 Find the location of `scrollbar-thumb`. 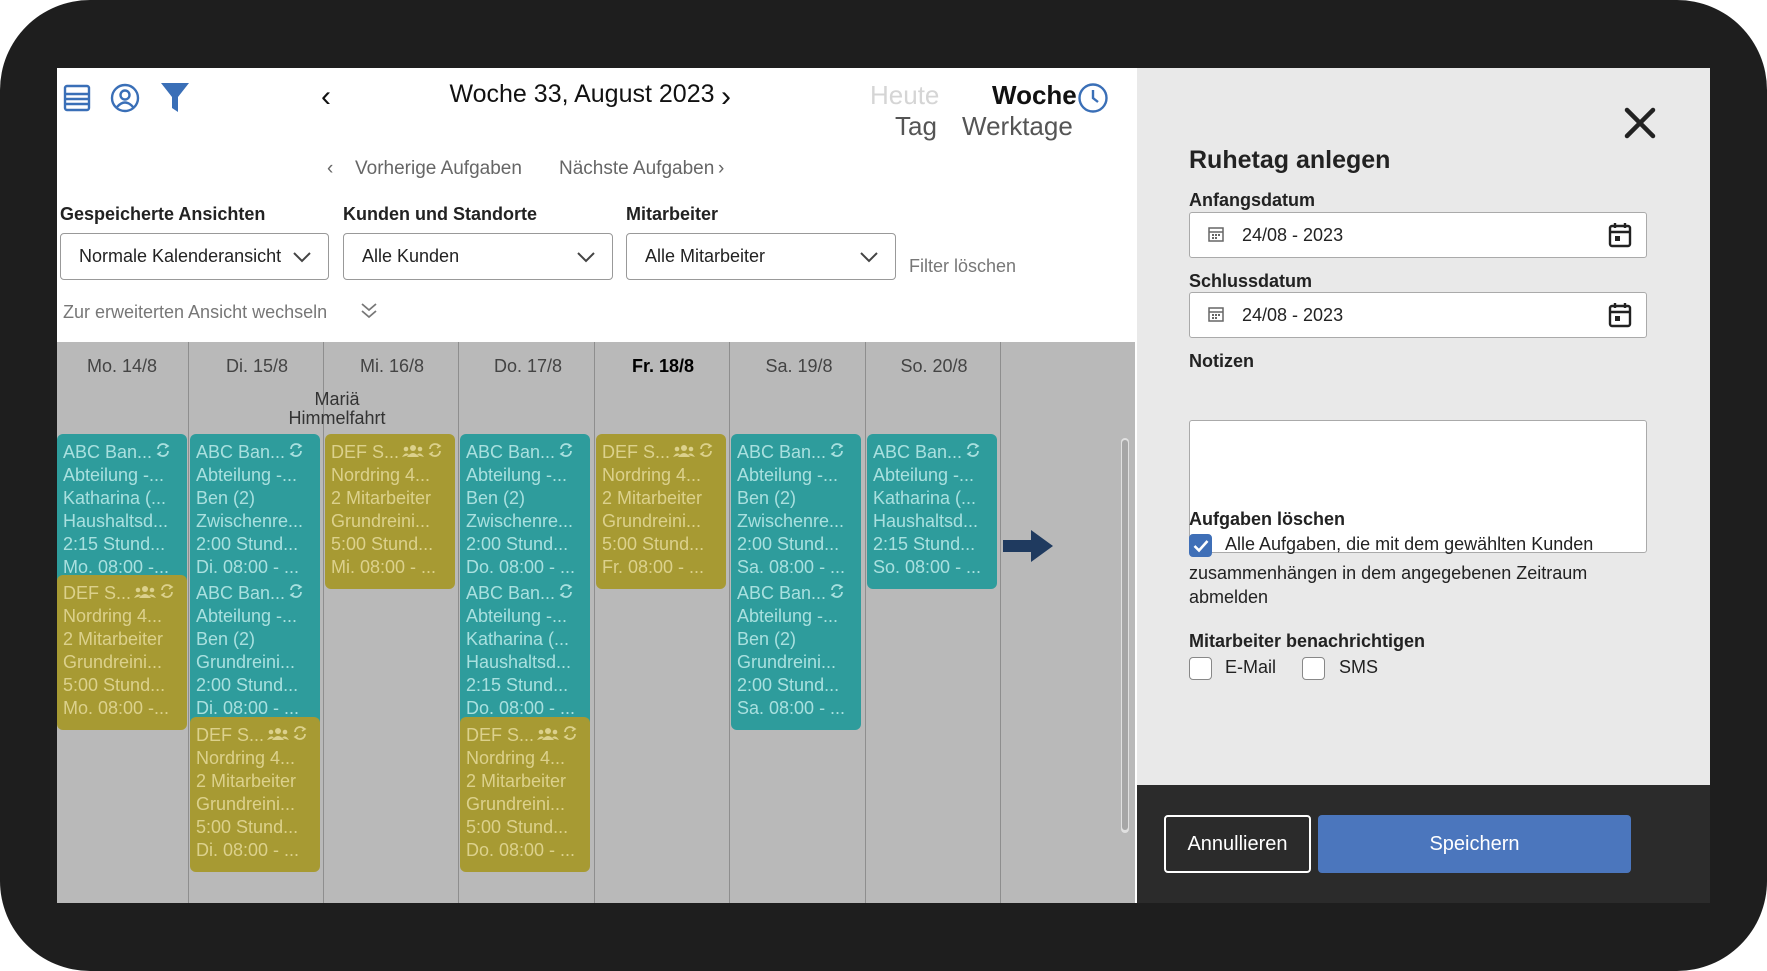

scrollbar-thumb is located at coordinates (1125, 635).